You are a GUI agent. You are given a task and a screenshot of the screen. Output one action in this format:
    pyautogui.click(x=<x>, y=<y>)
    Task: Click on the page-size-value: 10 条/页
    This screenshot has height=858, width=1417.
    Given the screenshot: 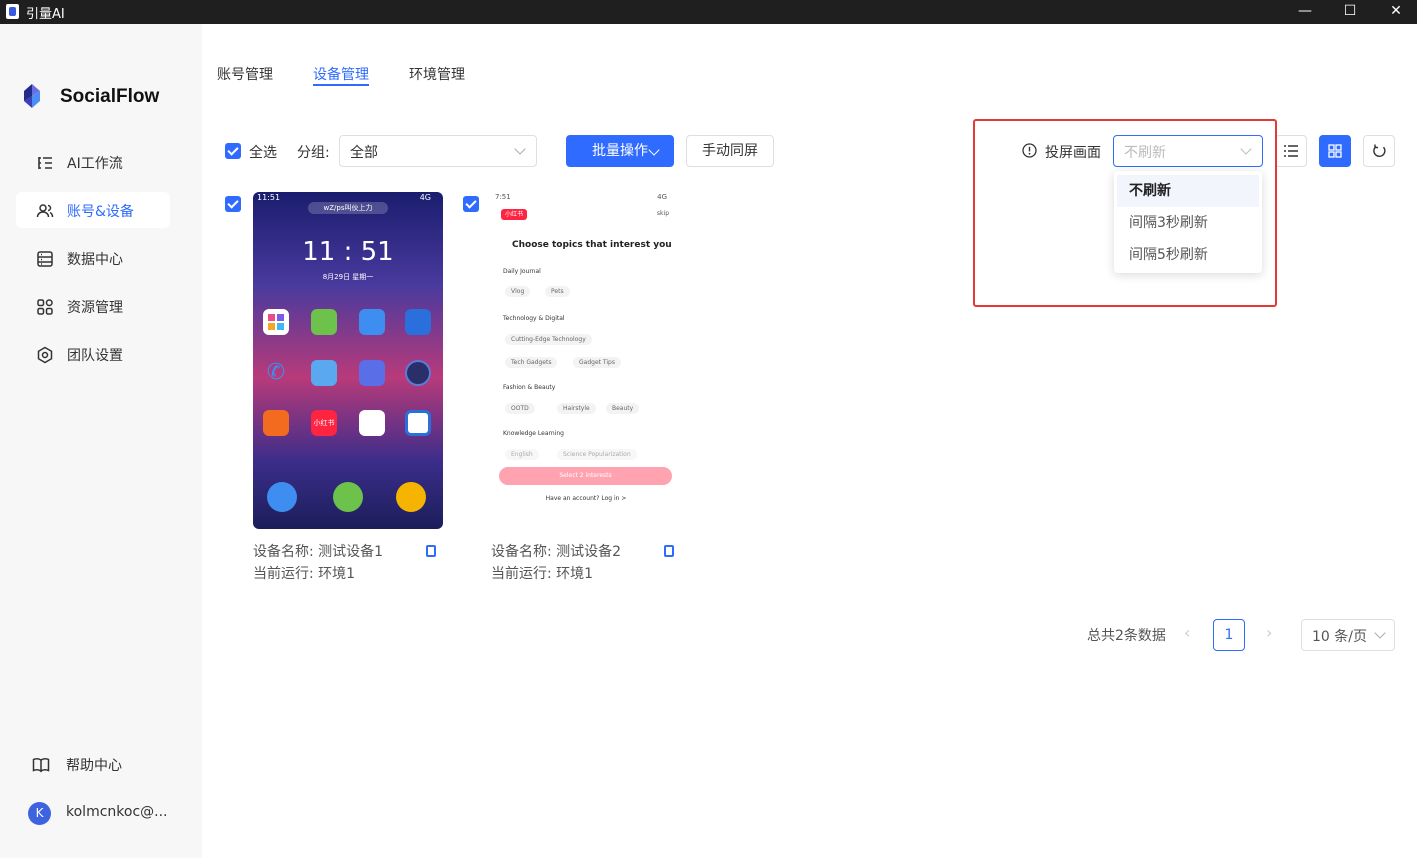 What is the action you would take?
    pyautogui.click(x=1339, y=637)
    